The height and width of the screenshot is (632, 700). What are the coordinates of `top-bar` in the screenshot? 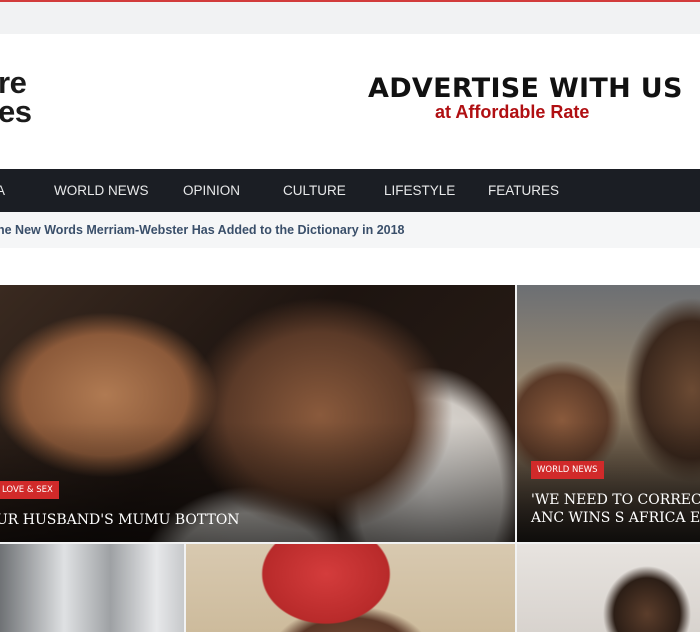 It's located at (350, 18).